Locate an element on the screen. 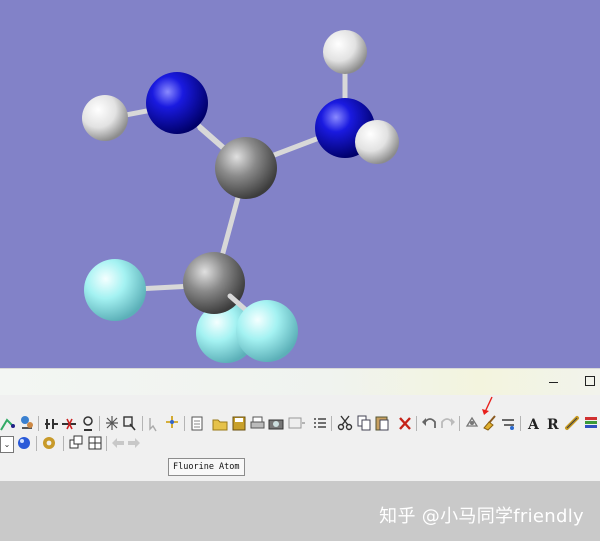 The height and width of the screenshot is (541, 600). atom-select-icon is located at coordinates (112, 423).